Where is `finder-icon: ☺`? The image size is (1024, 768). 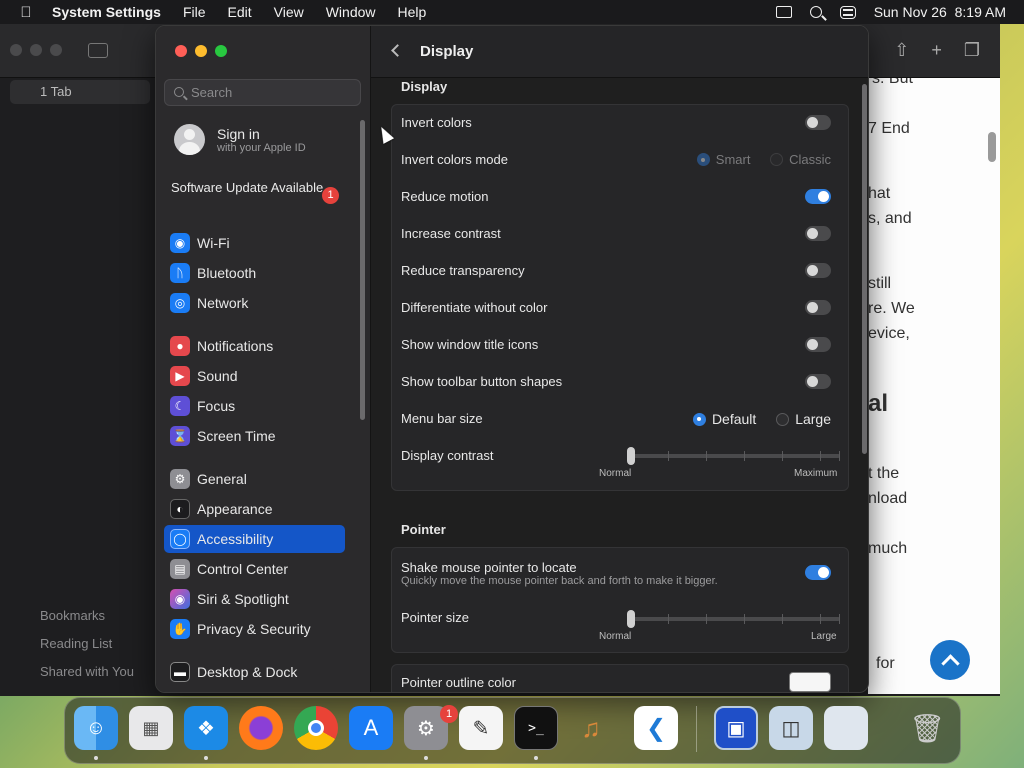
finder-icon: ☺ is located at coordinates (96, 728).